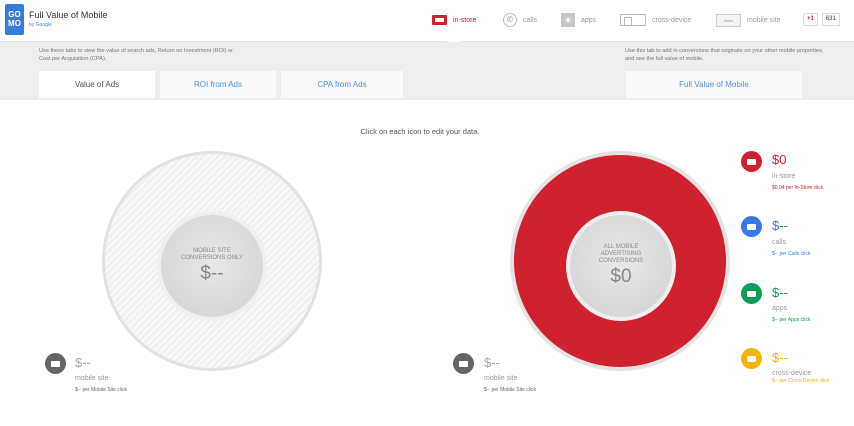  What do you see at coordinates (621, 254) in the screenshot?
I see `center-label: ALL MOBILE ADVERTISING CONVERSIONS` at bounding box center [621, 254].